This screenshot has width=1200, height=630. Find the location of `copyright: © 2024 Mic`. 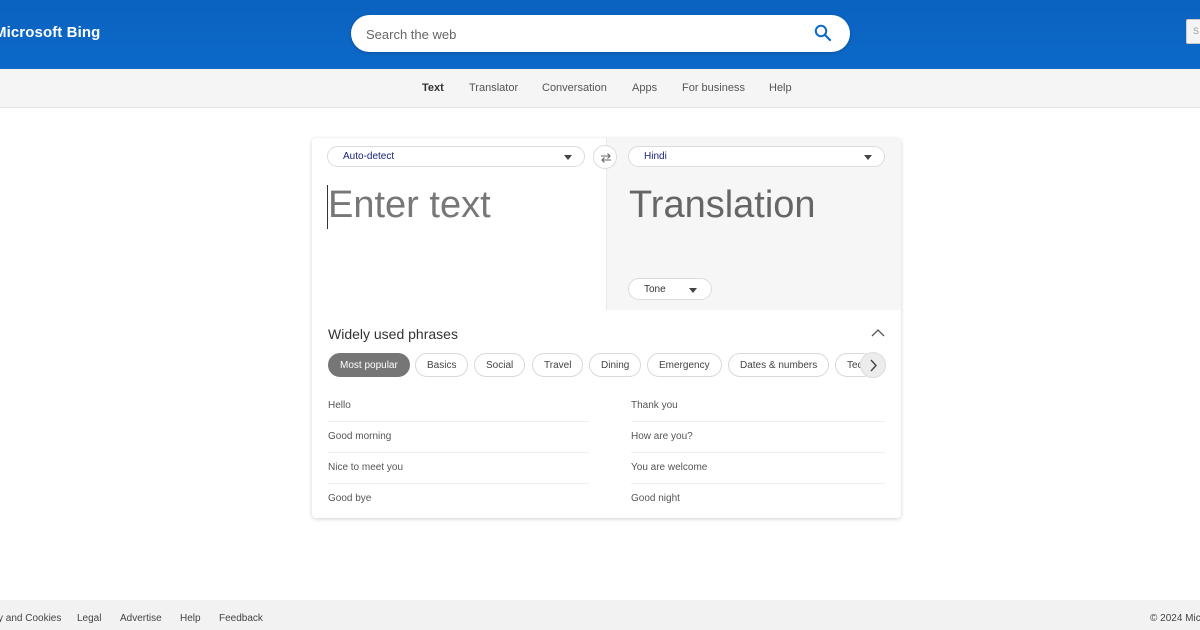

copyright: © 2024 Mic is located at coordinates (1175, 618).